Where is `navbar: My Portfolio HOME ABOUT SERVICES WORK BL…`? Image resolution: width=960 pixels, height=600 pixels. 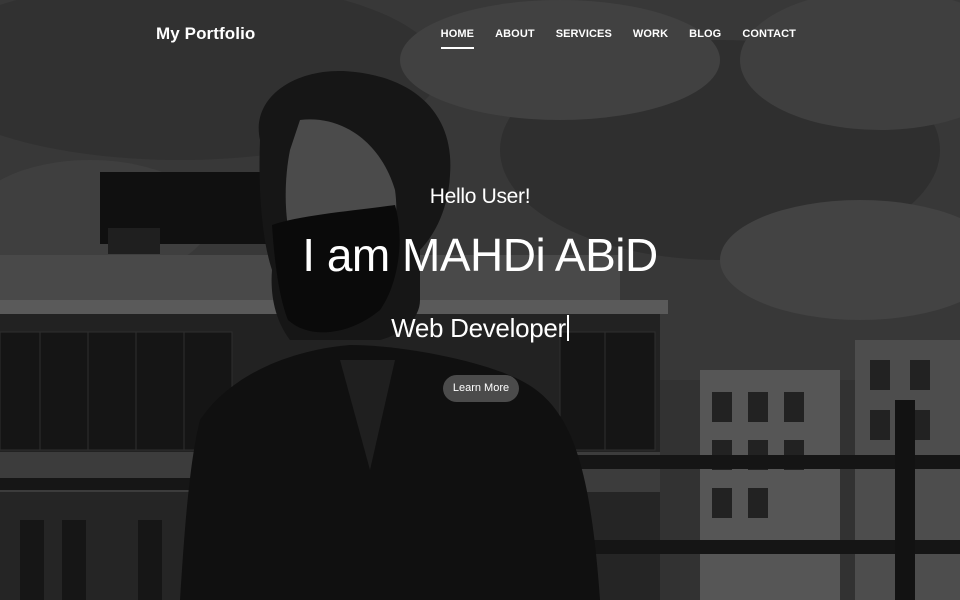
navbar: My Portfolio HOME ABOUT SERVICES WORK BL… is located at coordinates (480, 34).